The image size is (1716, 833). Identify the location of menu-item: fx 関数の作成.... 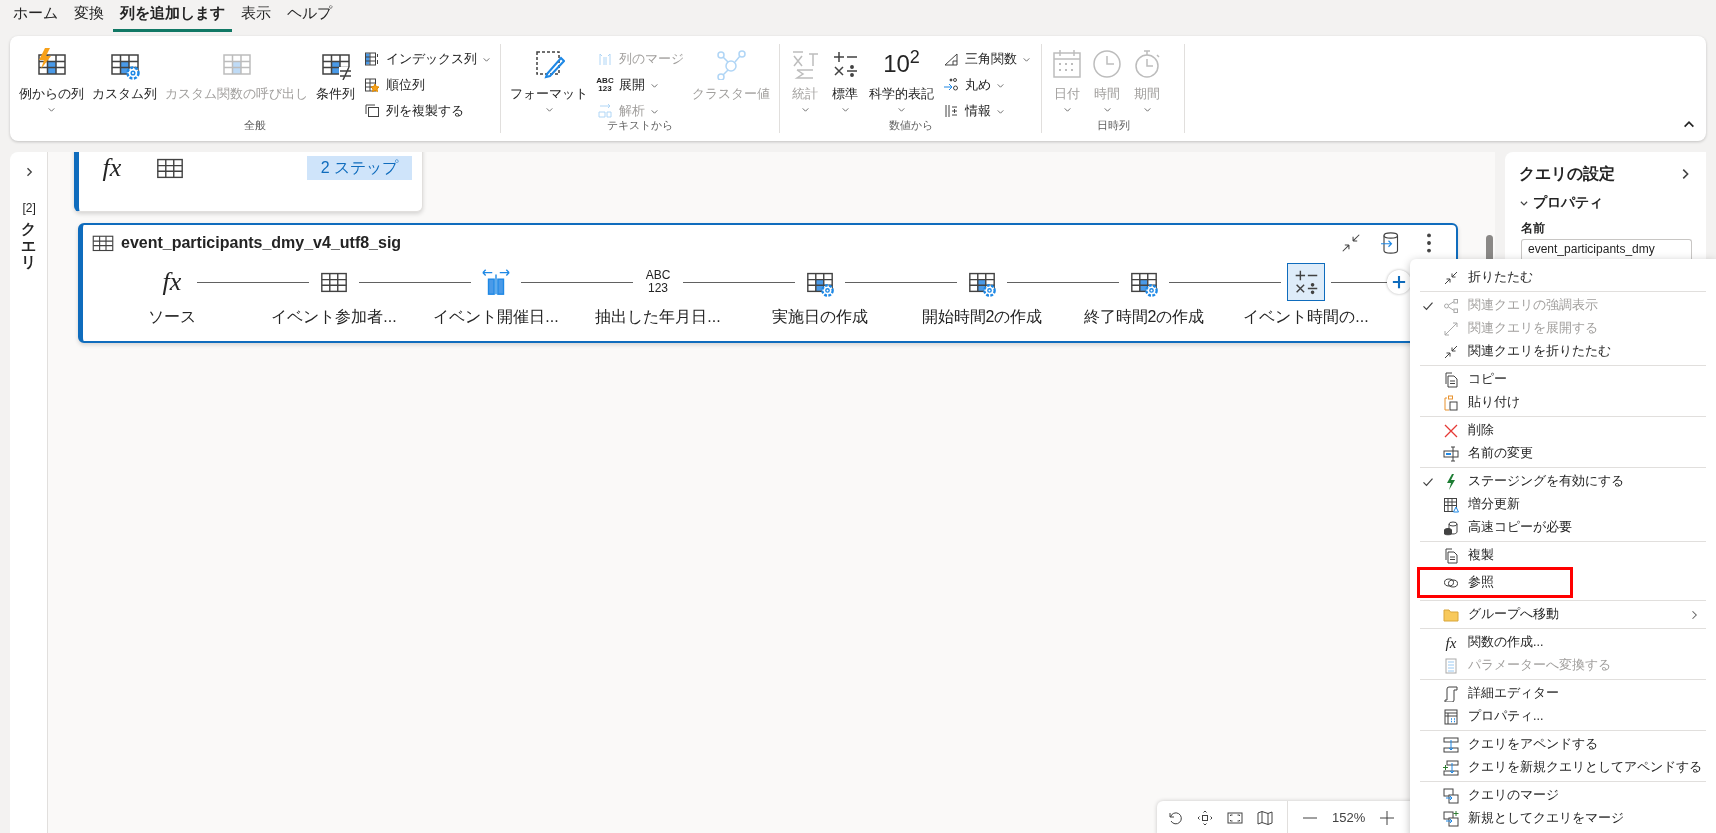
(1563, 642).